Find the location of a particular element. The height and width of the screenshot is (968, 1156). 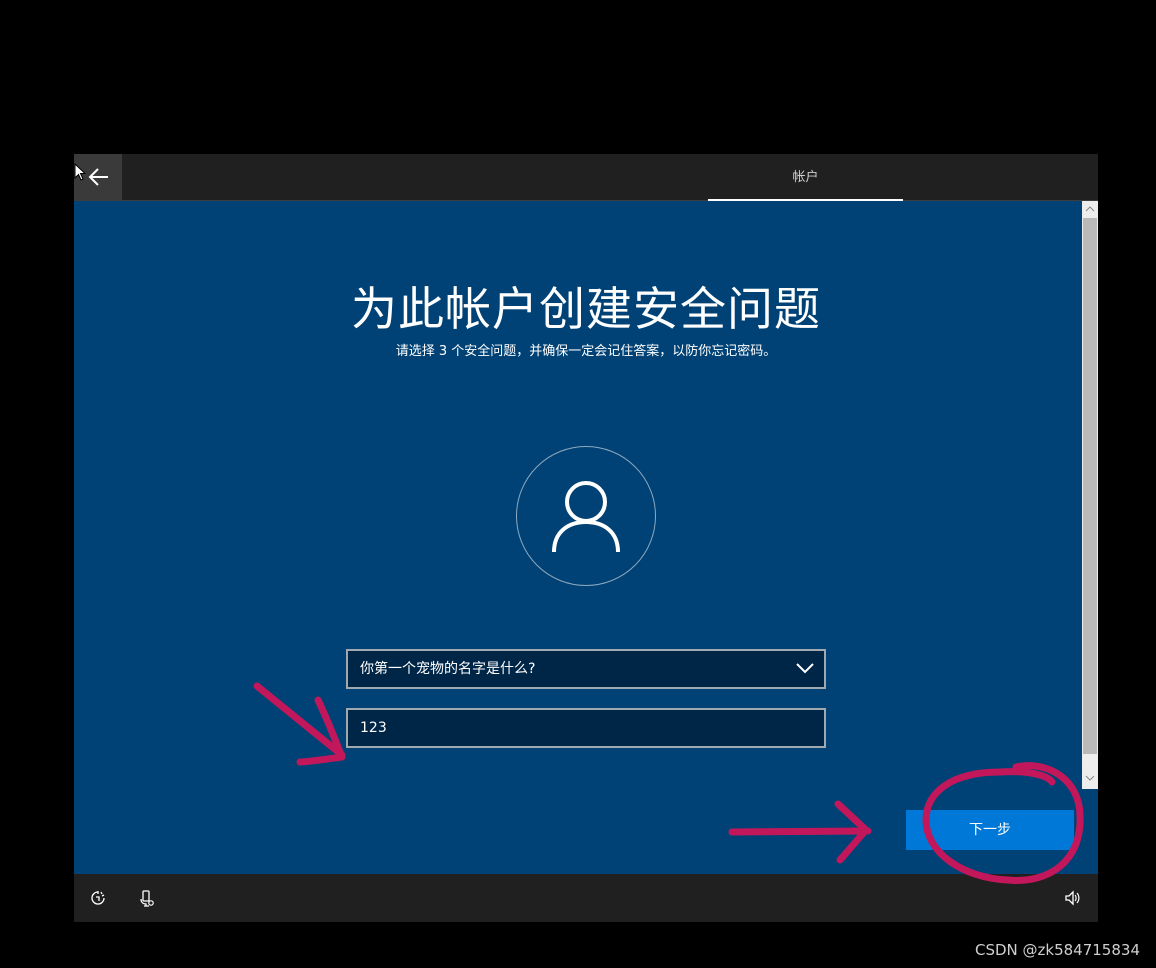

back-arrow-icon is located at coordinates (98, 177).